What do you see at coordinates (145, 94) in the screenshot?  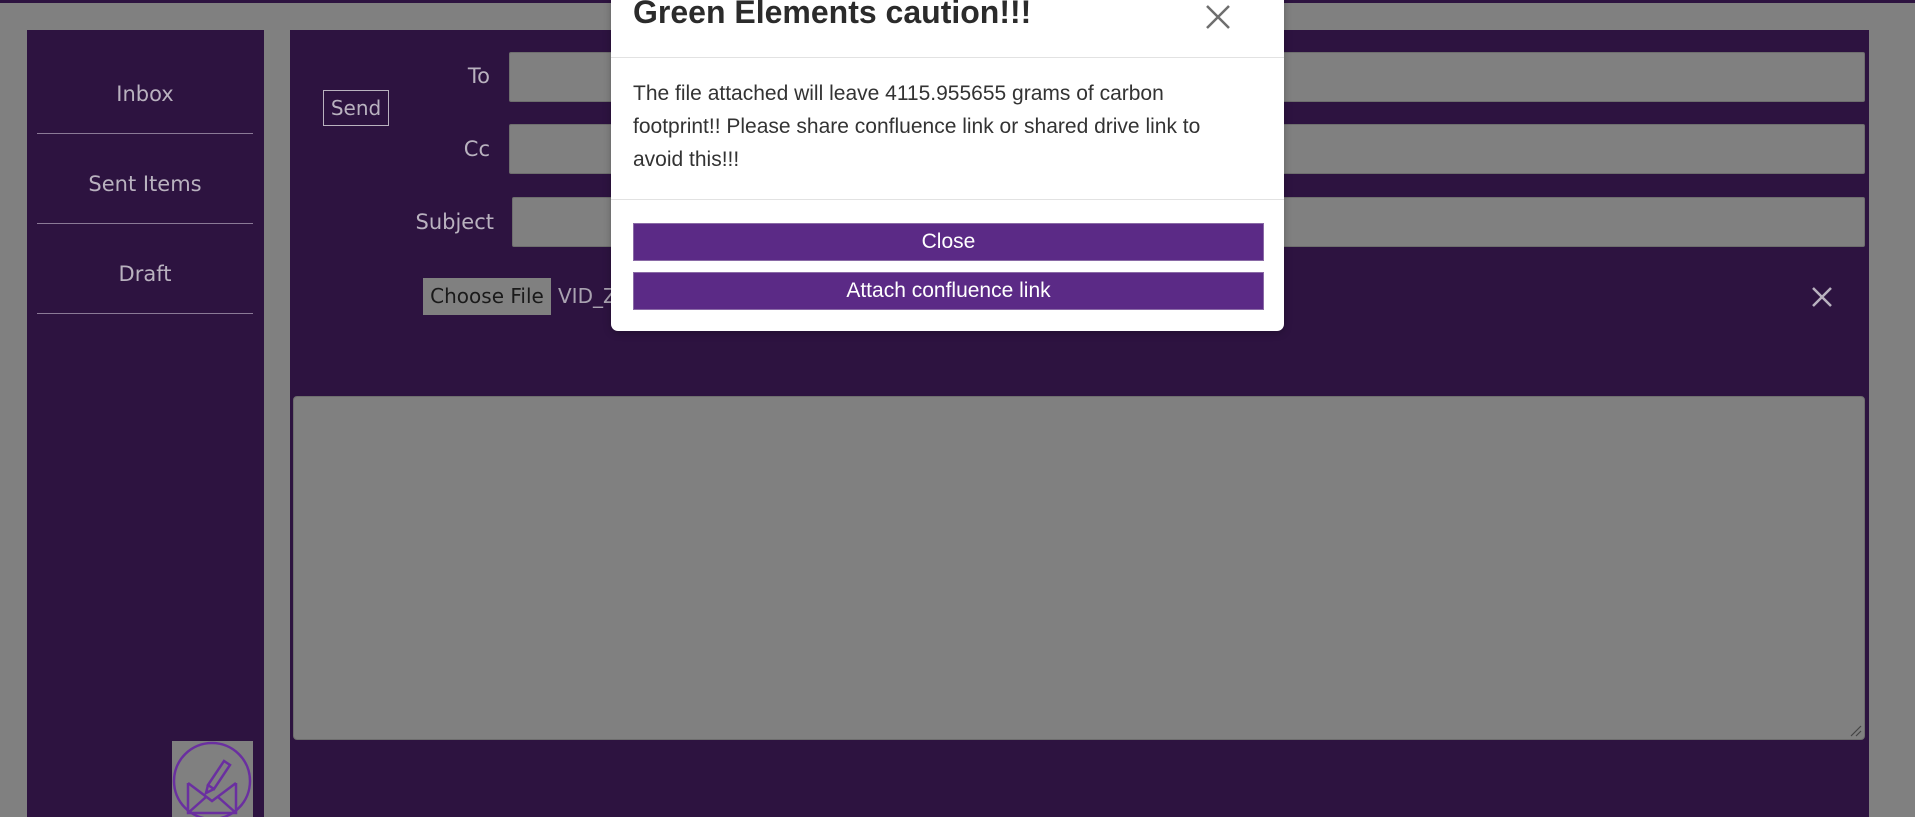 I see `sidebar-item-inbox: Inbox` at bounding box center [145, 94].